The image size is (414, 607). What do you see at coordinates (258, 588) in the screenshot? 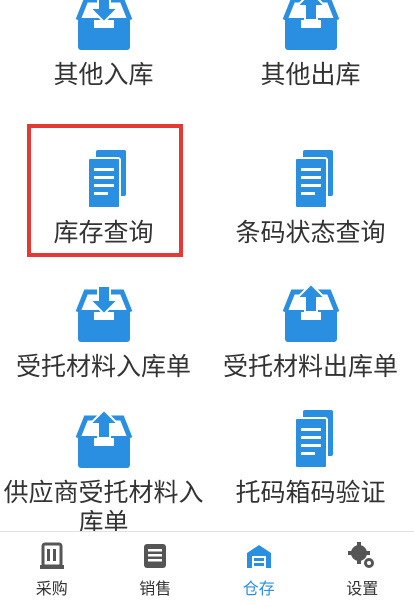
I see `tab-label: 仓存` at bounding box center [258, 588].